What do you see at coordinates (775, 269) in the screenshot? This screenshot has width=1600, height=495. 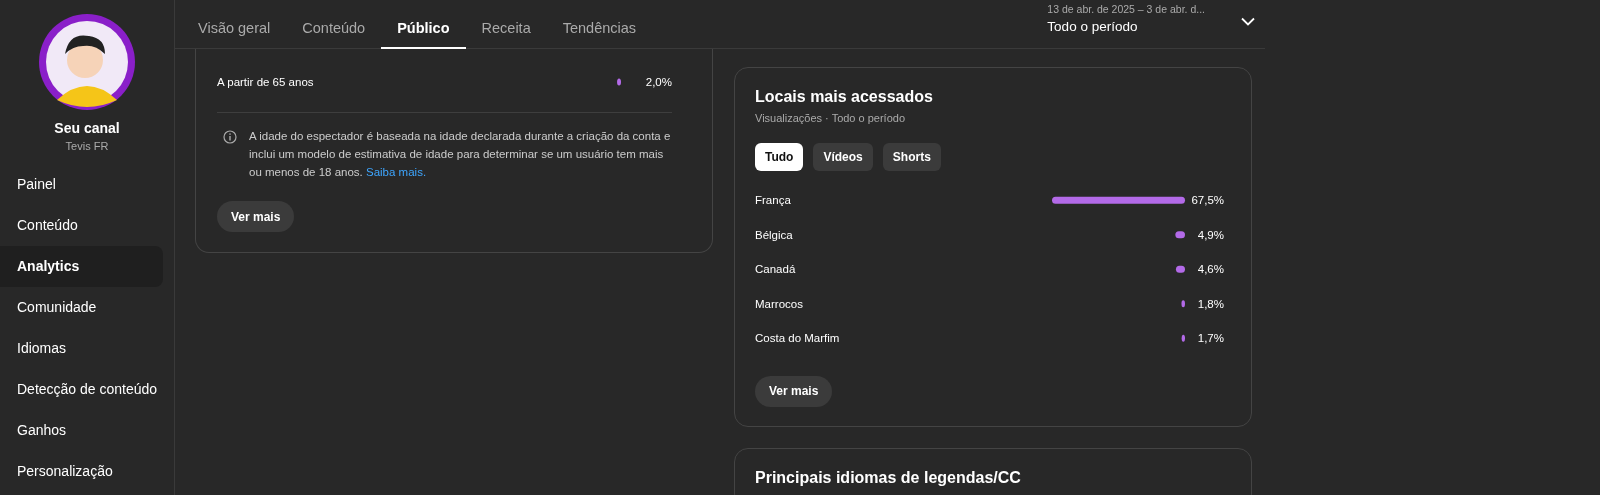 I see `country-label: Canadá` at bounding box center [775, 269].